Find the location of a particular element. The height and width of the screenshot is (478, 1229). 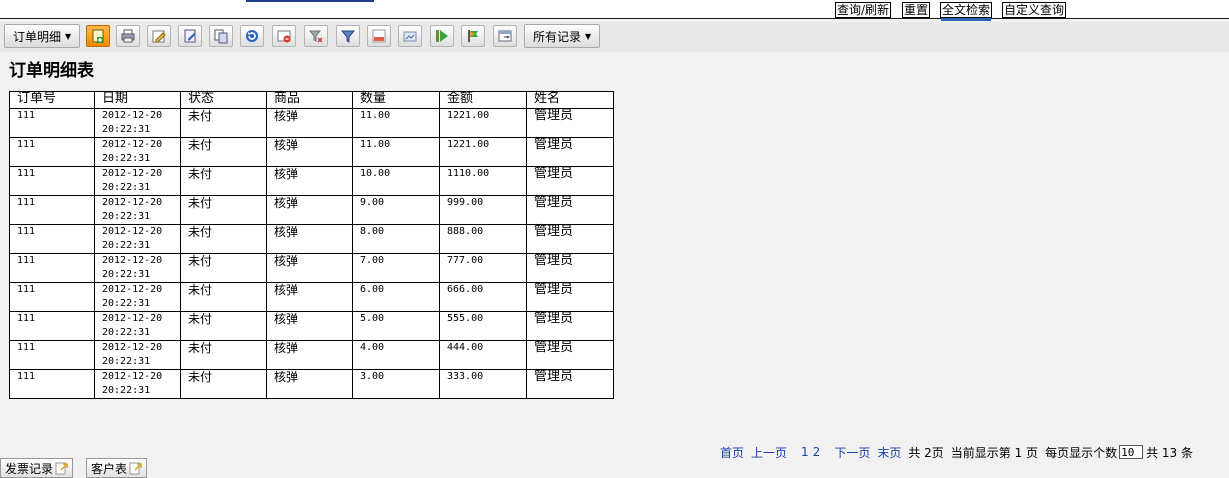

run-button is located at coordinates (442, 36).